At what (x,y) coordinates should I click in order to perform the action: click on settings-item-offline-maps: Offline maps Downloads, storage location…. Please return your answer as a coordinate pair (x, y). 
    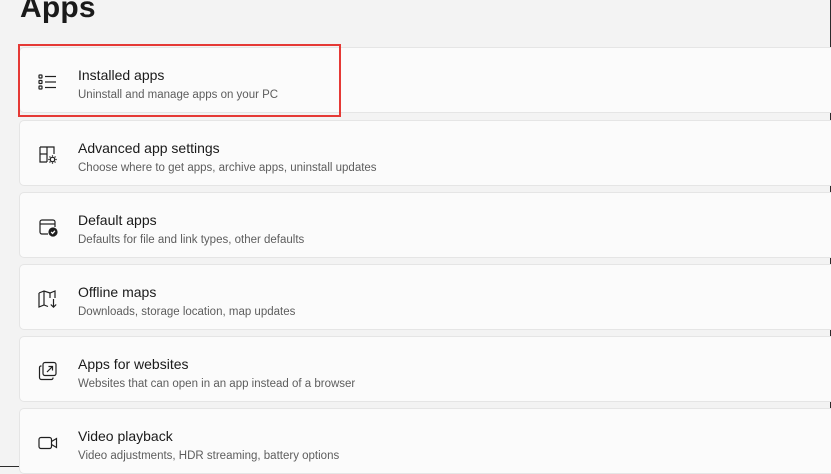
    Looking at the image, I should click on (425, 297).